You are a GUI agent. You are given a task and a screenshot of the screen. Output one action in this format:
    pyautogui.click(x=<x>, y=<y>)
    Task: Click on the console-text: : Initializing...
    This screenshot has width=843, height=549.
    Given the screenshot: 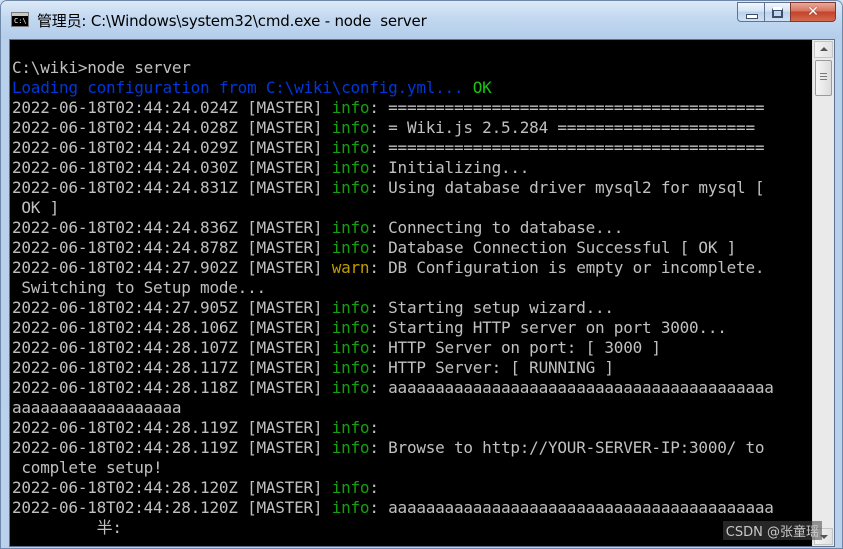 What is the action you would take?
    pyautogui.click(x=449, y=167)
    